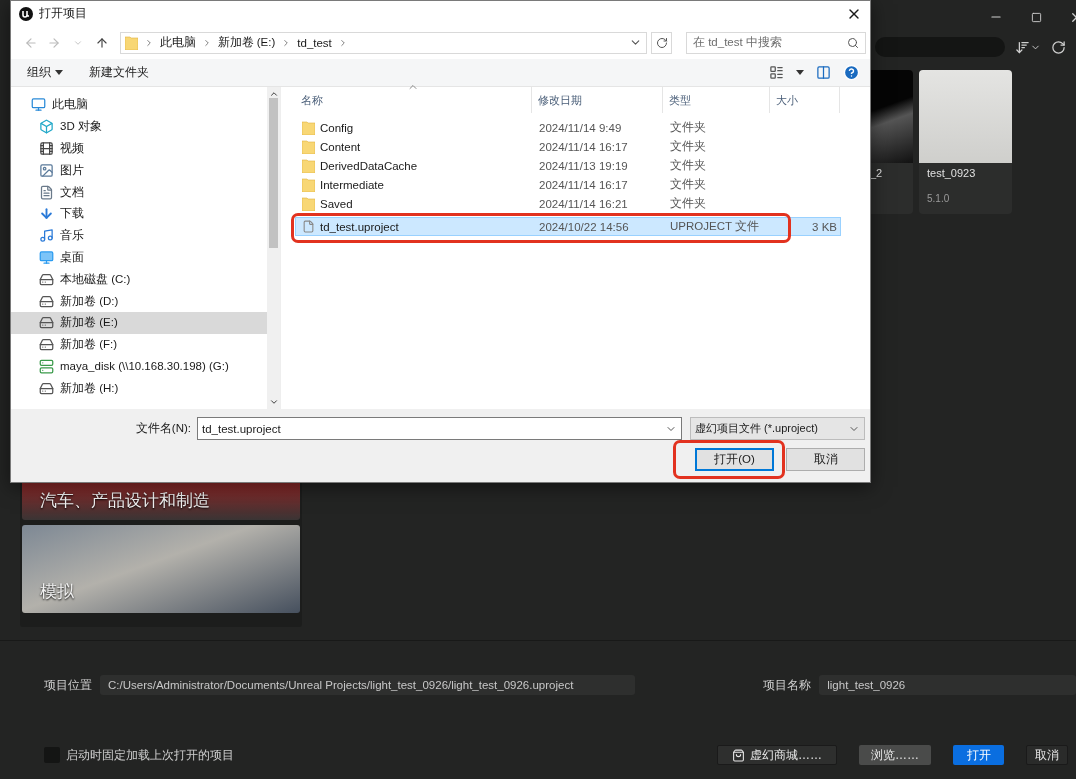 The height and width of the screenshot is (779, 1076). Describe the element at coordinates (46, 257) in the screenshot. I see `desktop-icon` at that location.